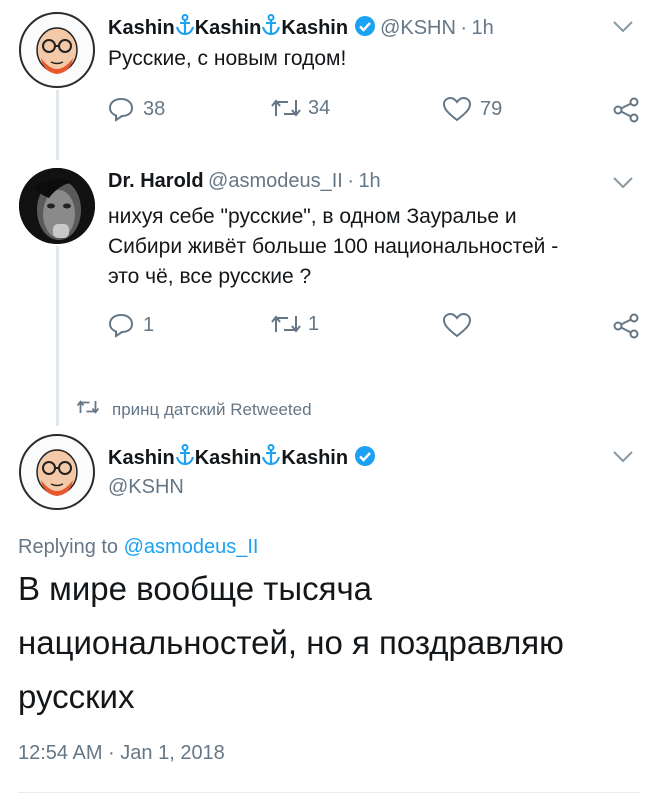 The height and width of the screenshot is (800, 658). I want to click on tweet-text-line: это чё, все русские ?, so click(210, 276).